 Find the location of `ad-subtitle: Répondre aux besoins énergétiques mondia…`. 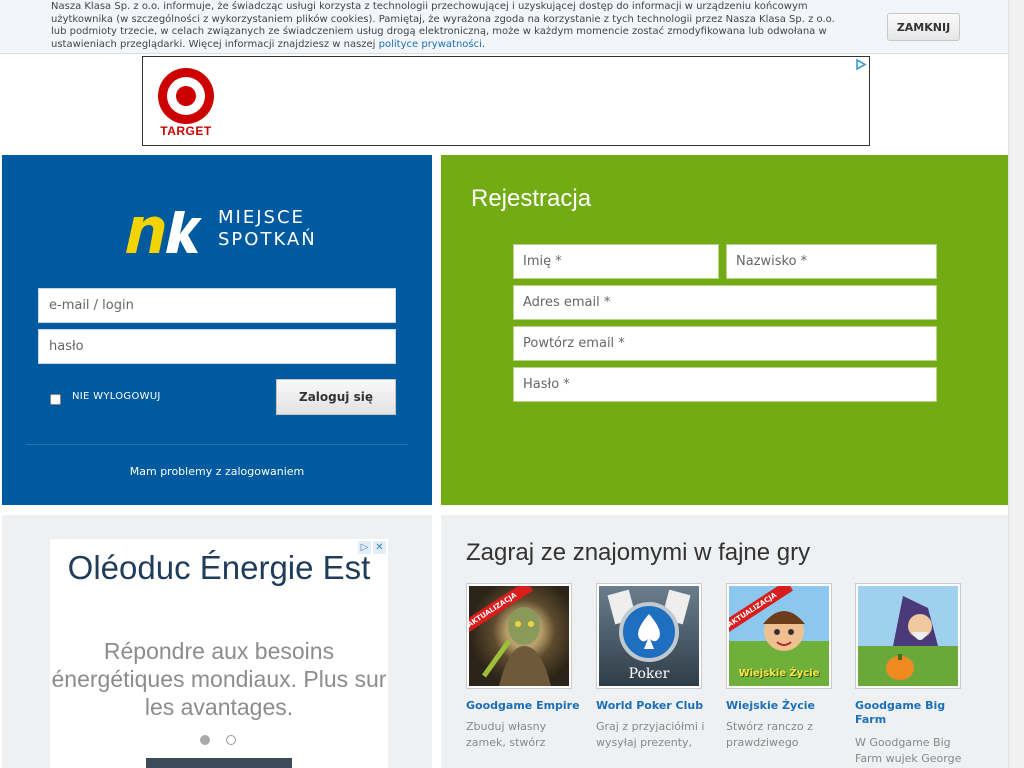

ad-subtitle: Répondre aux besoins énergétiques mondia… is located at coordinates (219, 679).